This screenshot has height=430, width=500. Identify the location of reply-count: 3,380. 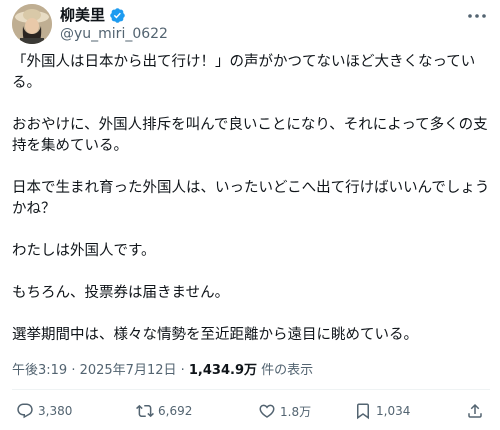
(55, 411).